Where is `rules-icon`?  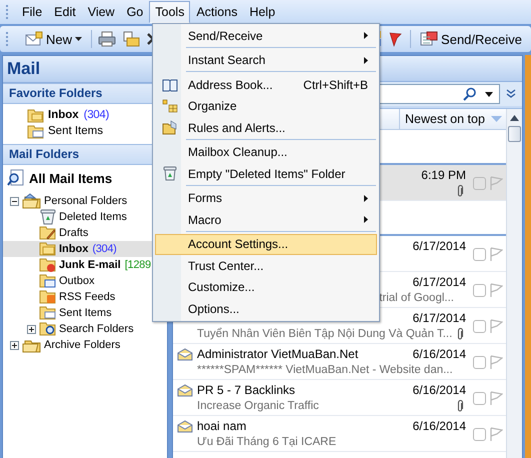 rules-icon is located at coordinates (170, 128).